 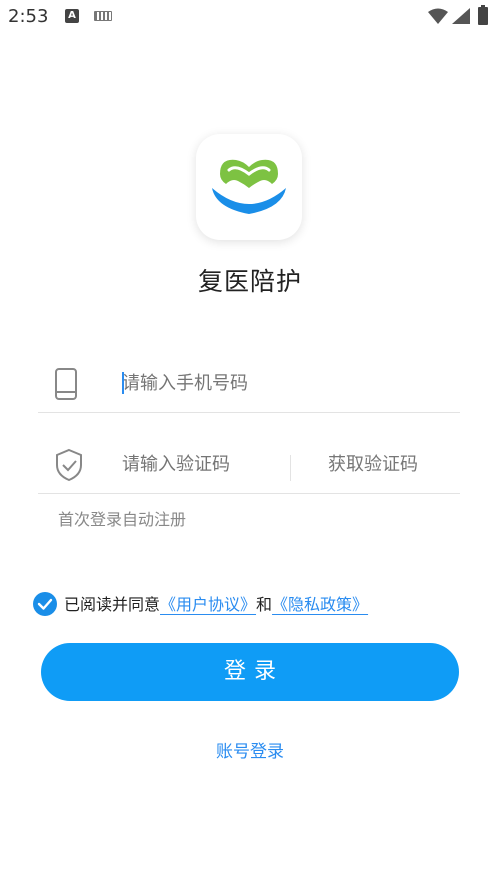 What do you see at coordinates (250, 749) in the screenshot?
I see `account-login-link: 账号登录` at bounding box center [250, 749].